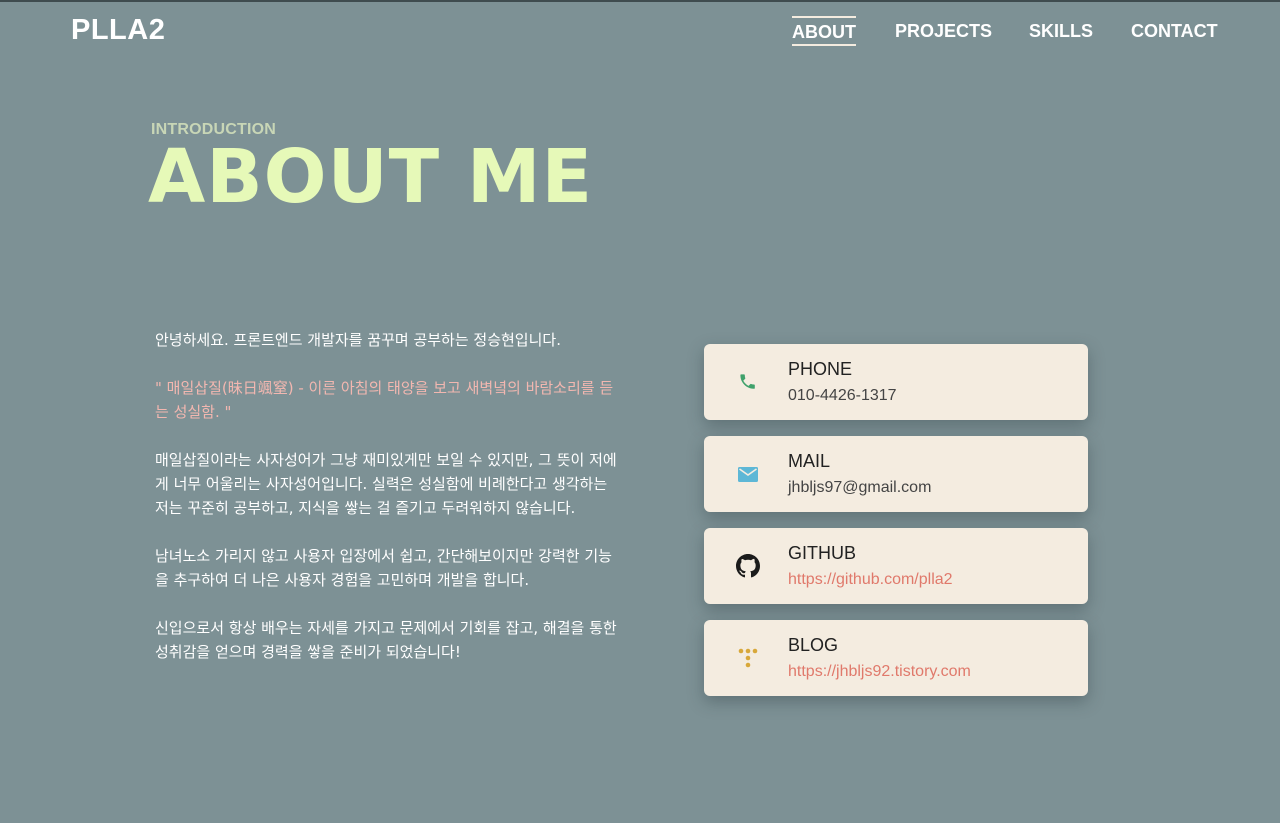 Image resolution: width=1280 pixels, height=823 pixels. What do you see at coordinates (640, 1) in the screenshot?
I see `top-border` at bounding box center [640, 1].